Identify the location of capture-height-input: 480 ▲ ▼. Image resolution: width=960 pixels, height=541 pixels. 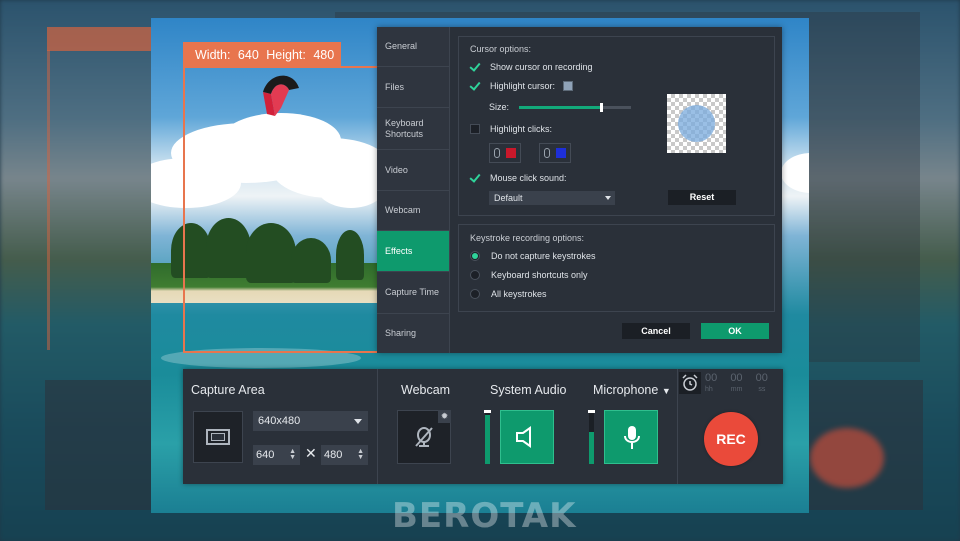
(344, 455).